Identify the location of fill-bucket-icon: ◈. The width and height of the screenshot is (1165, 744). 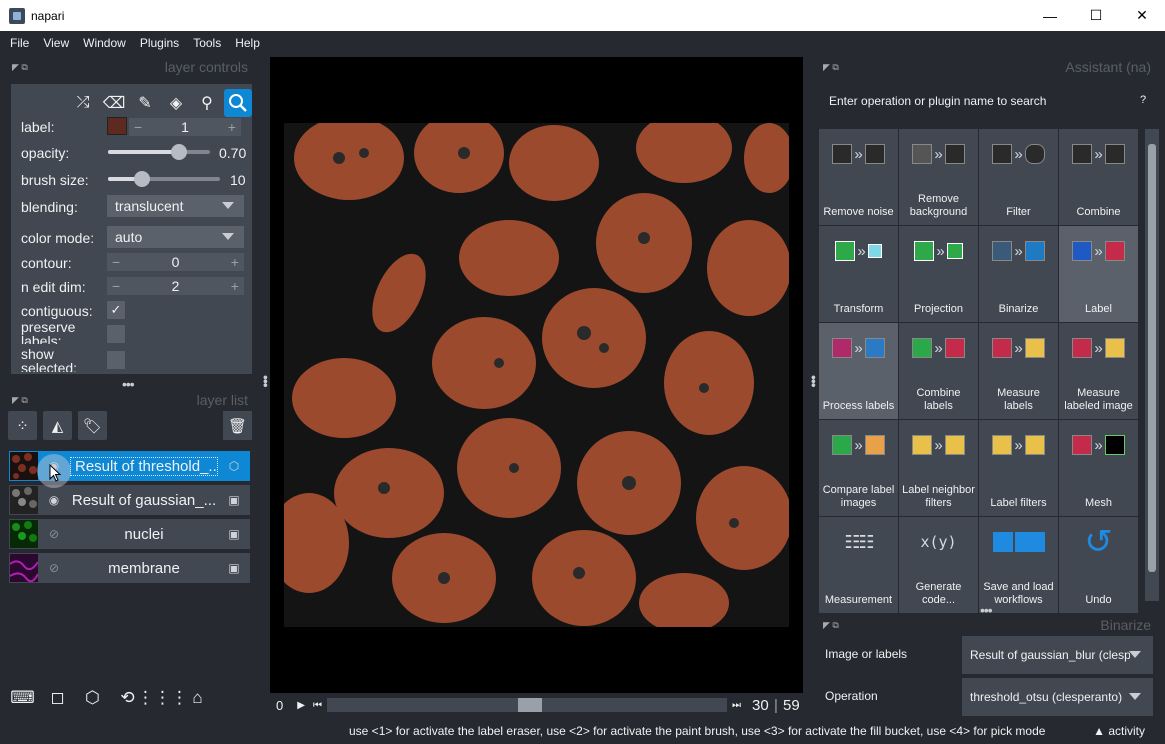
(176, 103).